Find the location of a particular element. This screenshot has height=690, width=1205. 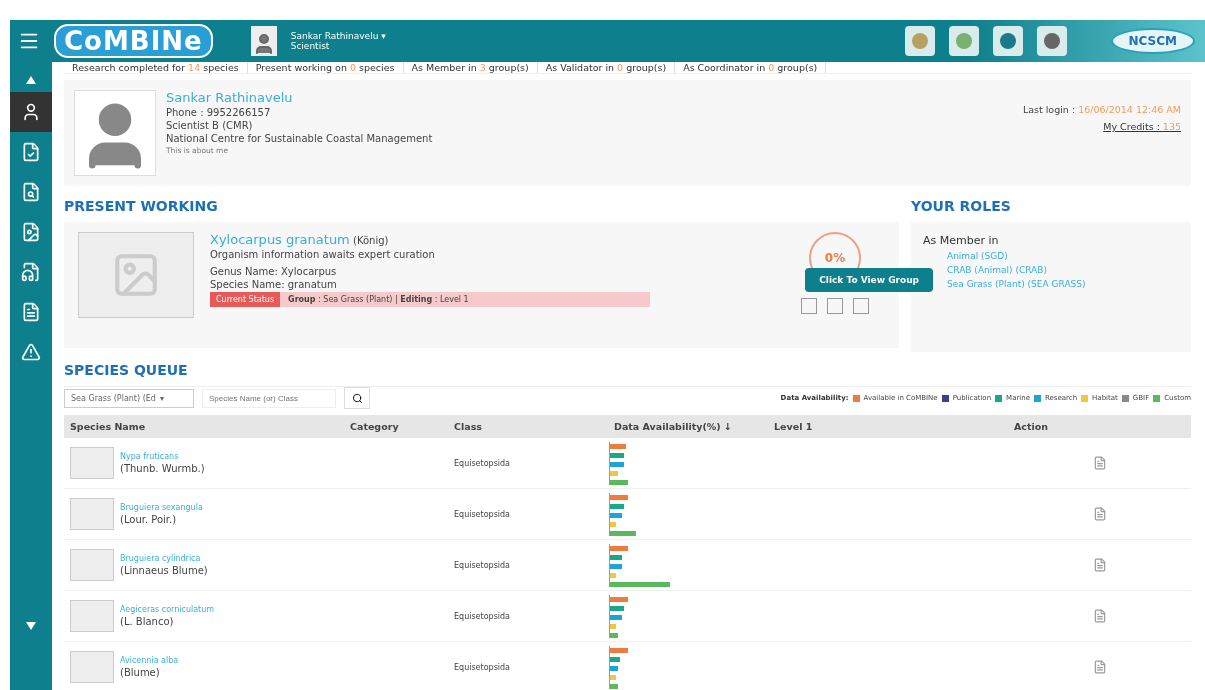

stat-text: As Coordinator in 0 group(s) is located at coordinates (751, 67).